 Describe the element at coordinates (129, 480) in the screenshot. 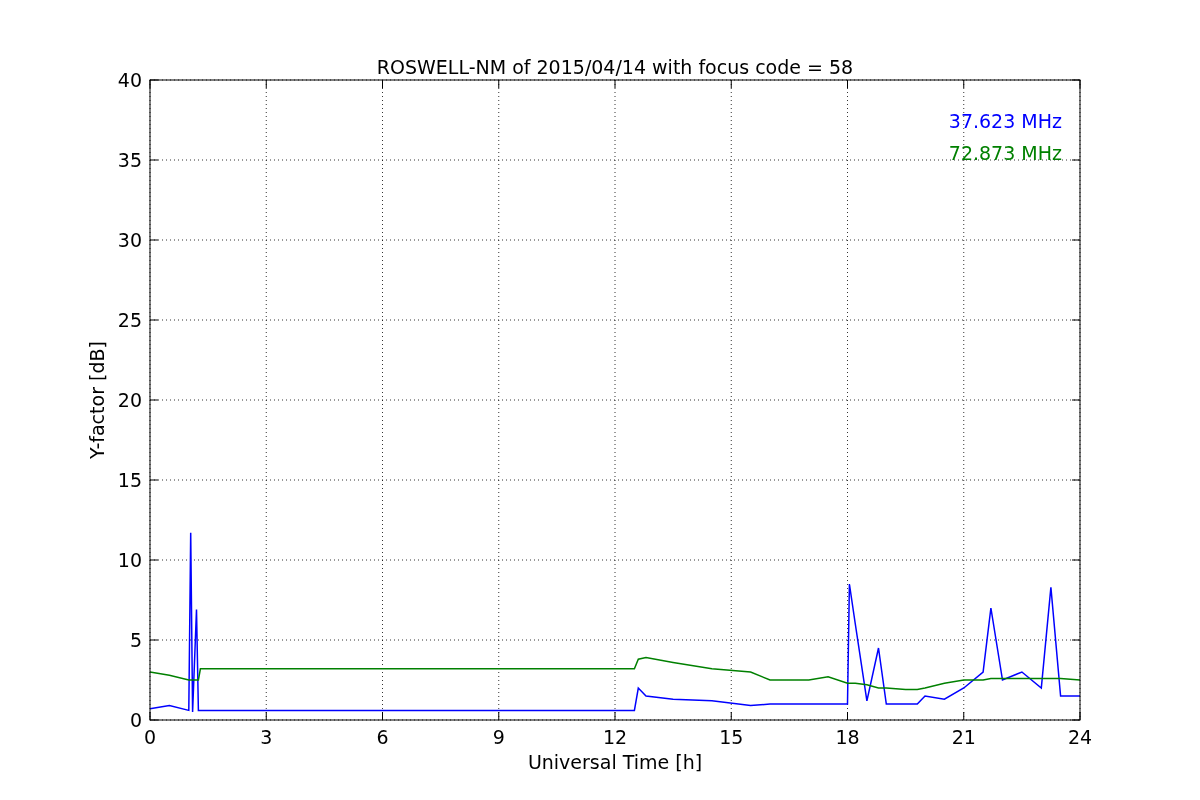

I see `y-tick-label: 15` at that location.